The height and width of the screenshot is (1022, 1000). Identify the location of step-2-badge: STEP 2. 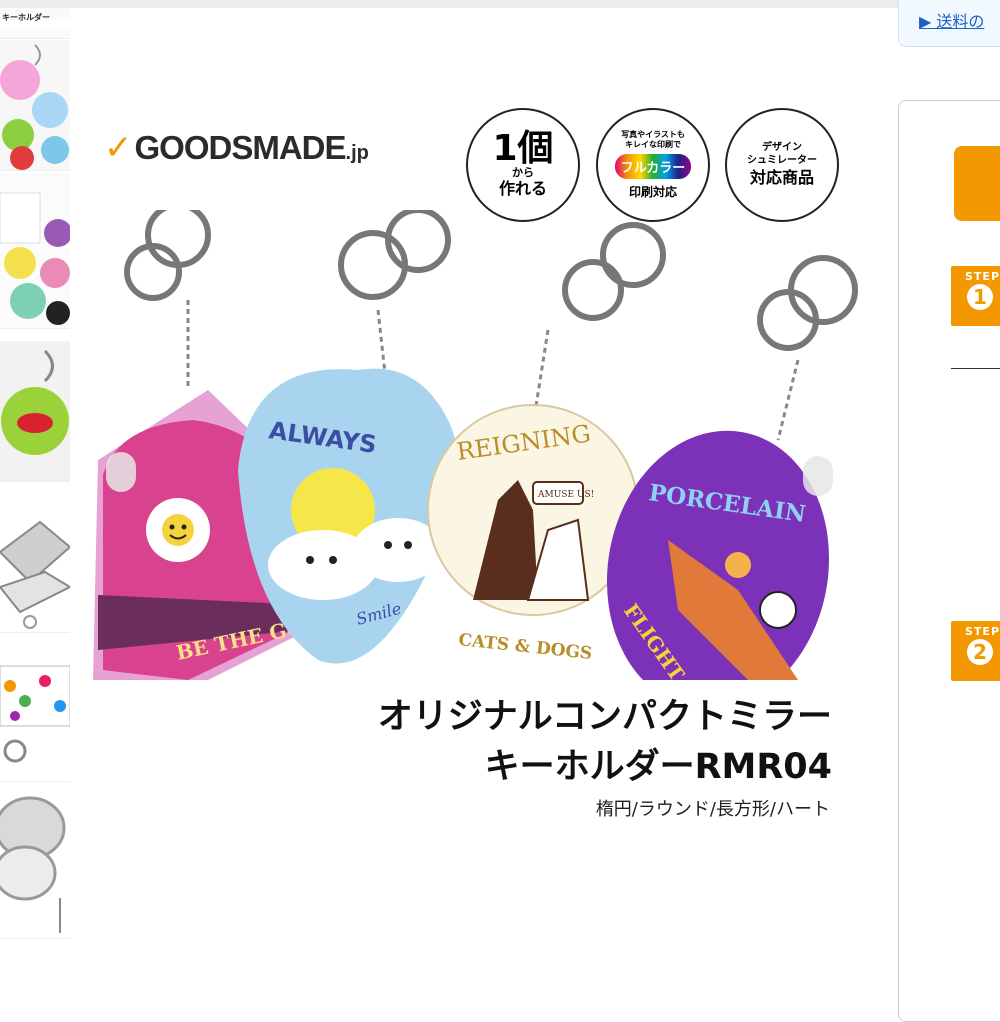
(975, 651).